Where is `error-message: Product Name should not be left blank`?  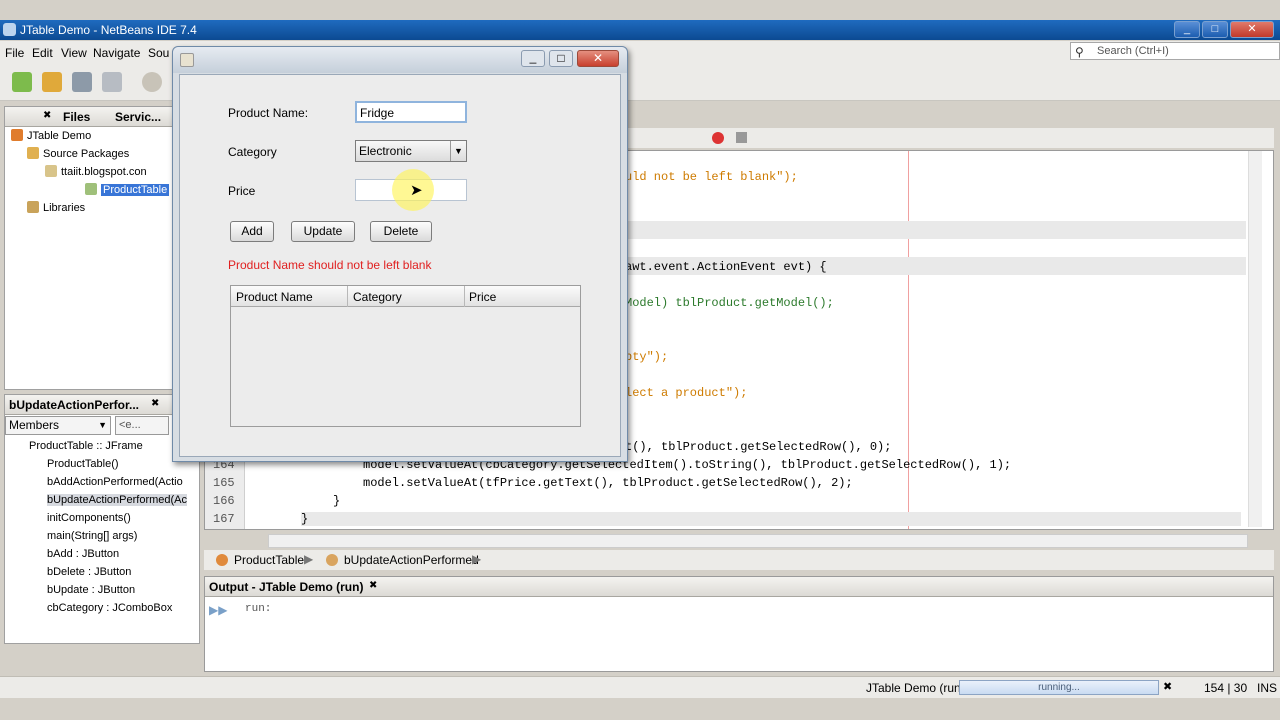
error-message: Product Name should not be left blank is located at coordinates (330, 265).